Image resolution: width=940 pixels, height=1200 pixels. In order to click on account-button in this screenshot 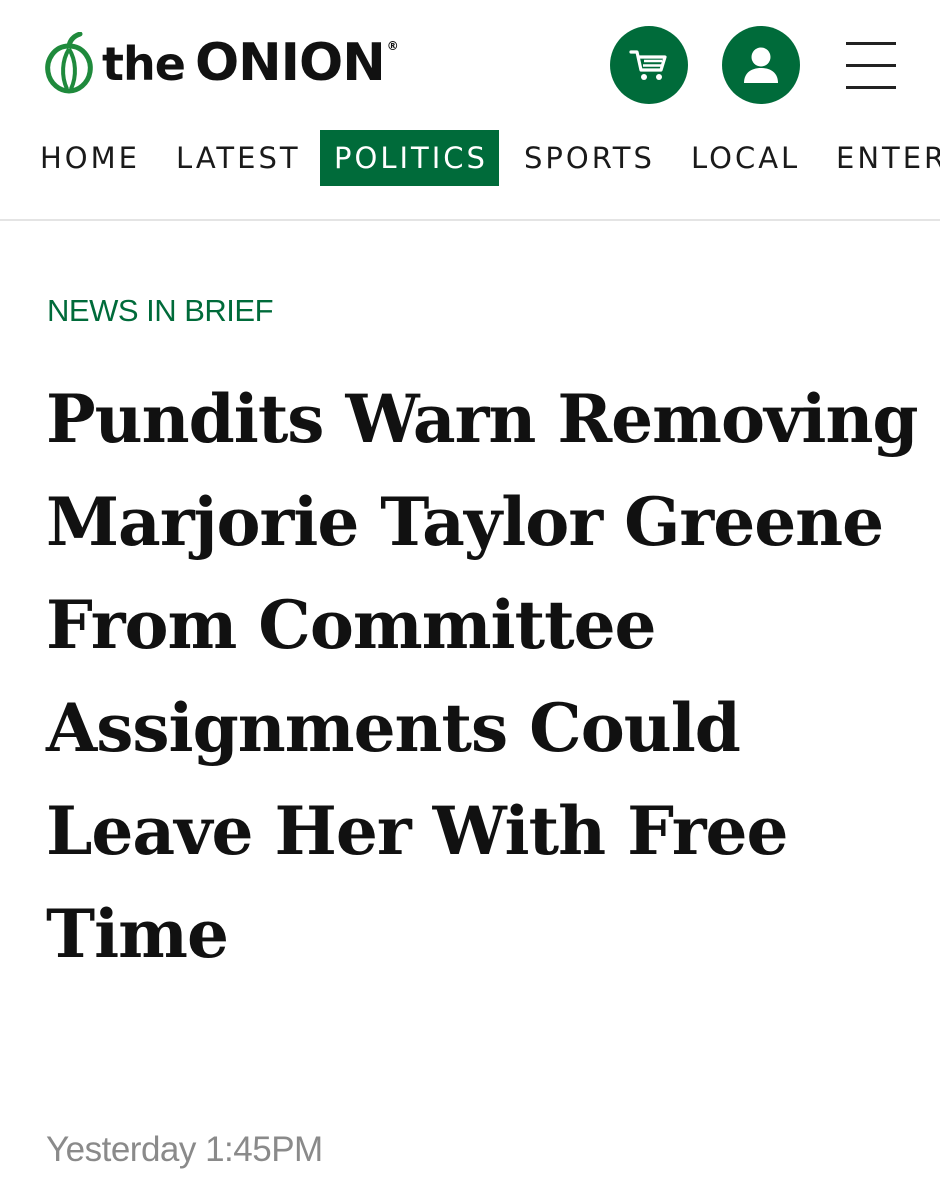, I will do `click(761, 65)`.